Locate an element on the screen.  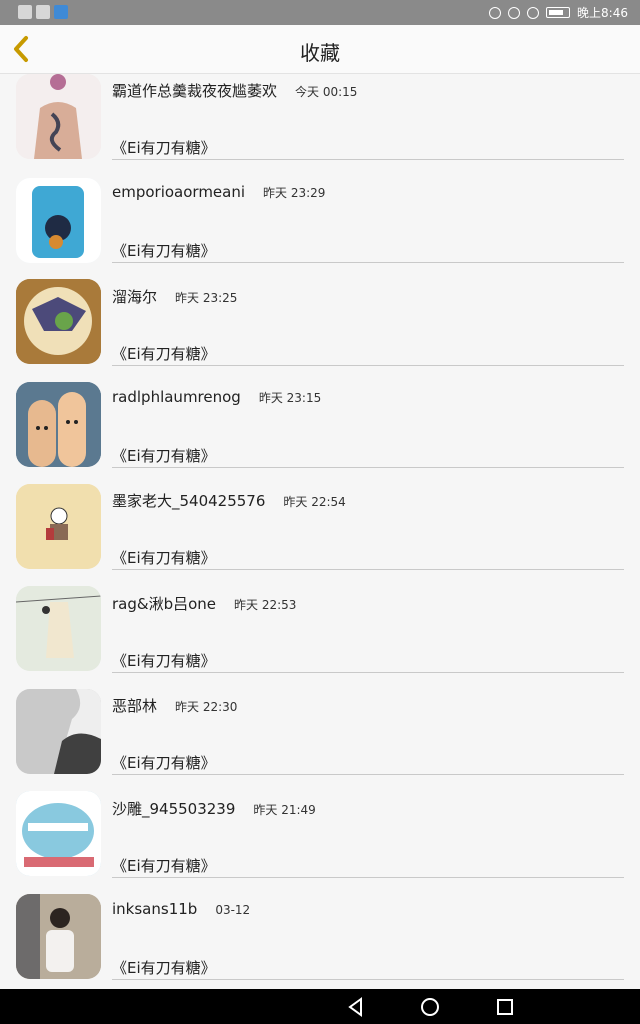
list-item: rag&湫b吕one 昨天 22:53 《Ei有刀有糖》 is located at coordinates (320, 637).